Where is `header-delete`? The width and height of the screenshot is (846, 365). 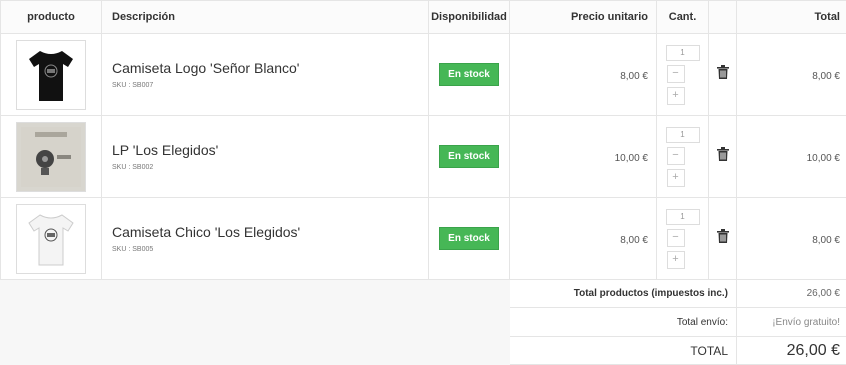 header-delete is located at coordinates (722, 17).